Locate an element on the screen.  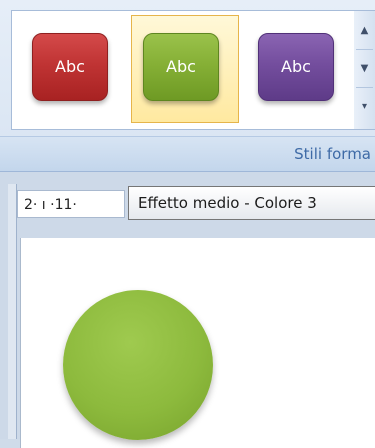
style-tooltip: Effetto medio - Colore 3 is located at coordinates (251, 203).